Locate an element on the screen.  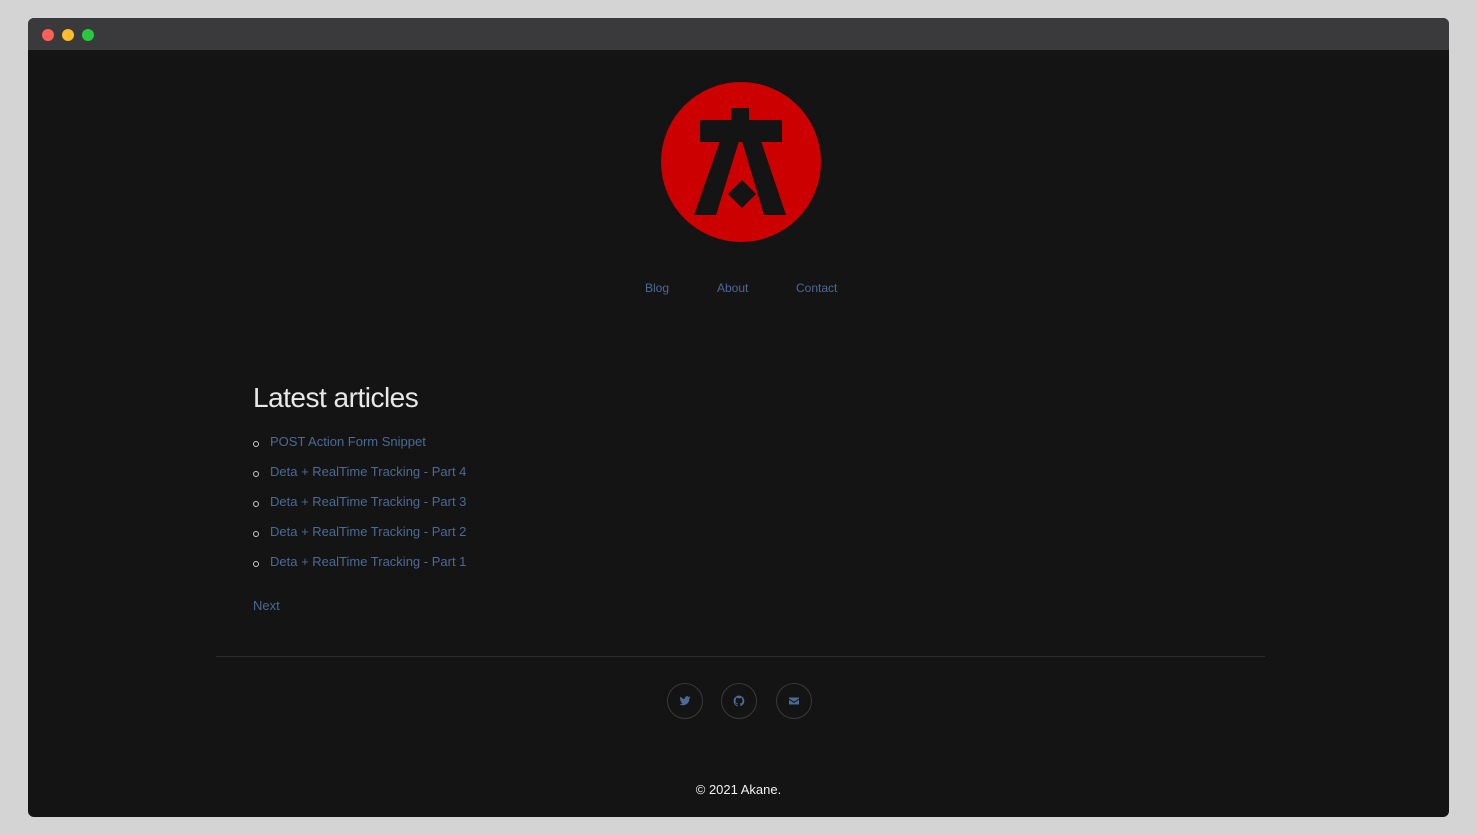
twitter-icon is located at coordinates (685, 701).